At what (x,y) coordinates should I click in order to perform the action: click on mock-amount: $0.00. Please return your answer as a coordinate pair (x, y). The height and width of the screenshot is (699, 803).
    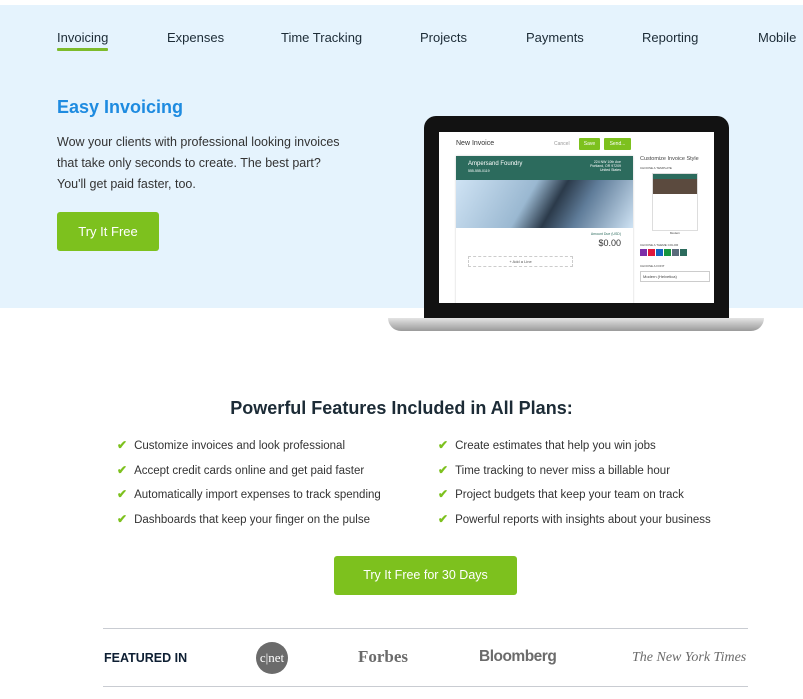
    Looking at the image, I should click on (609, 243).